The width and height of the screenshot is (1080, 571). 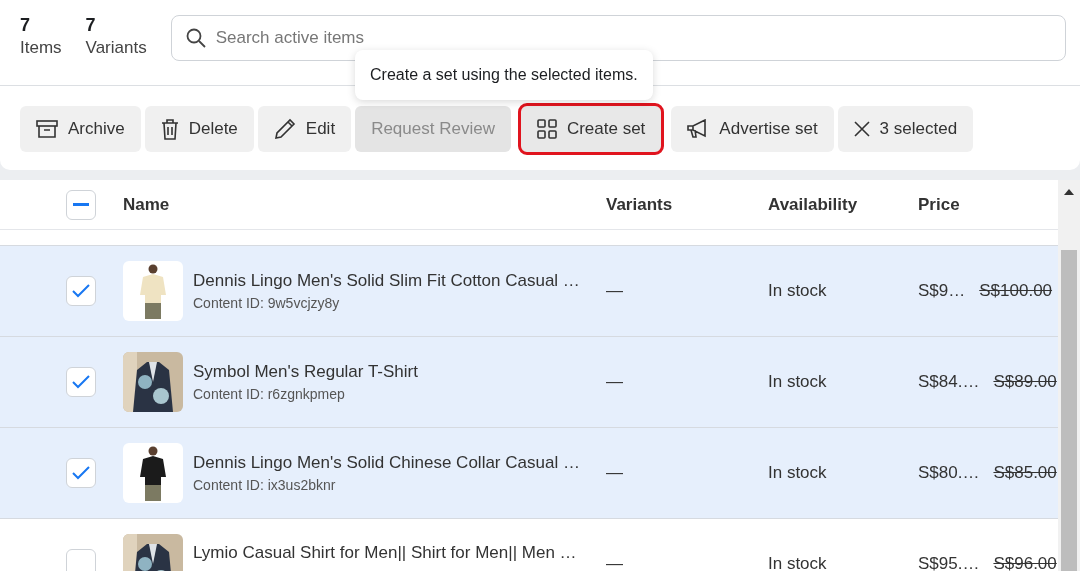 What do you see at coordinates (843, 204) in the screenshot?
I see `column-header: Availability` at bounding box center [843, 204].